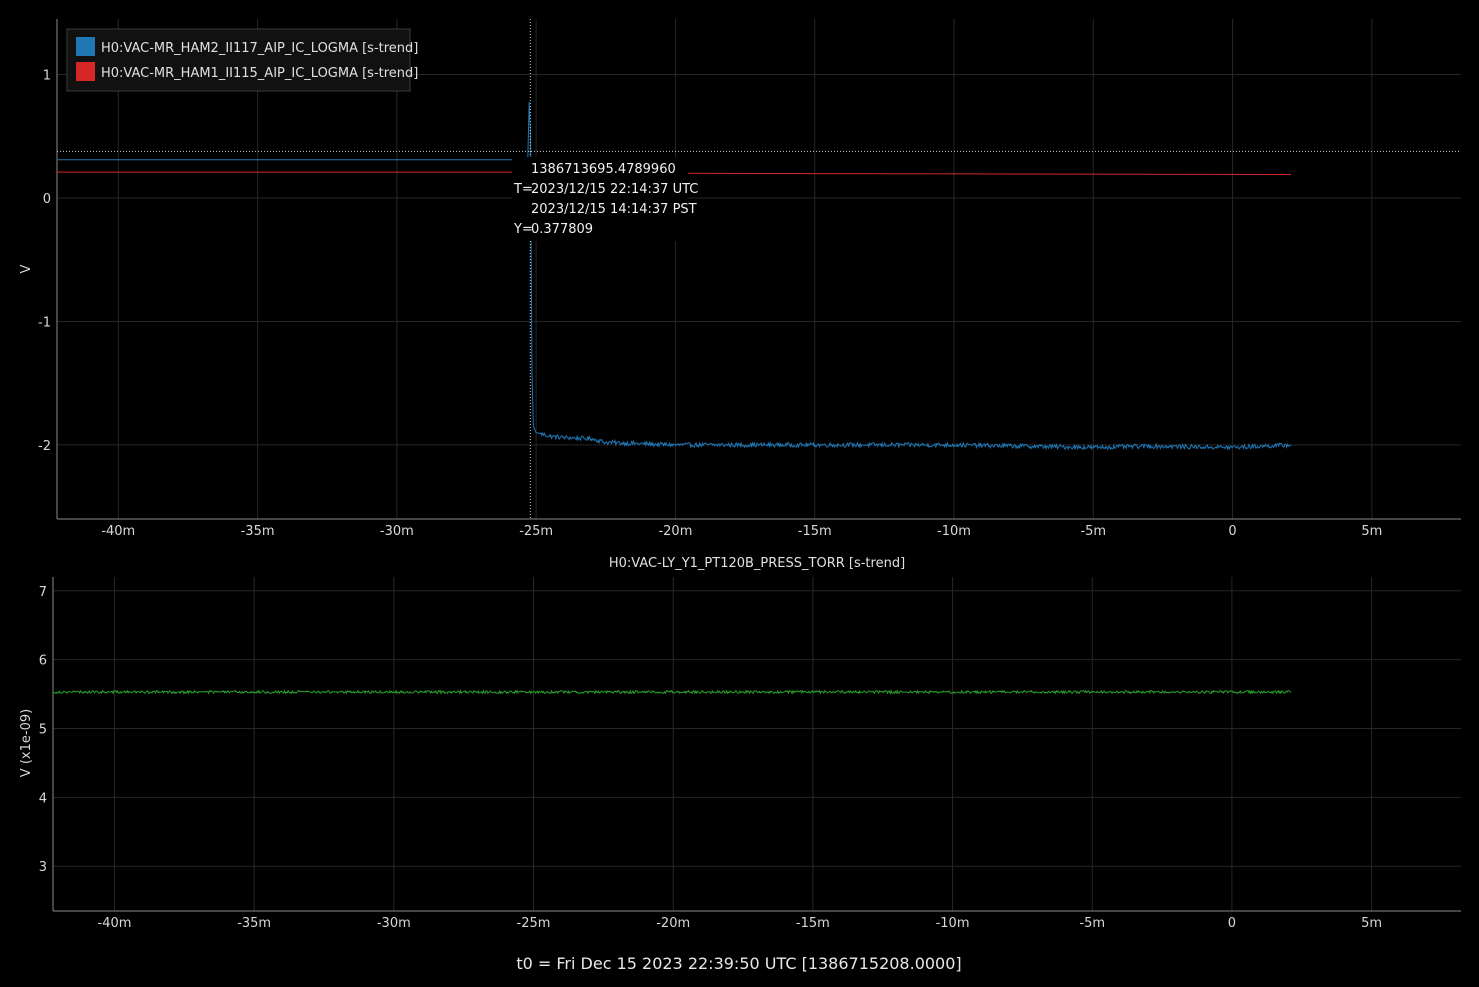 This screenshot has width=1479, height=987. I want to click on y-tick-label: 6, so click(43, 661).